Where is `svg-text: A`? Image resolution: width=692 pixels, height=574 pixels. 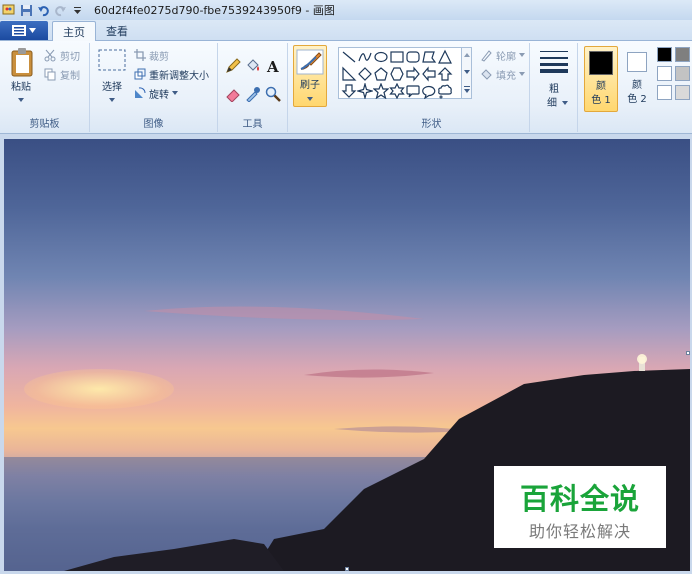 svg-text: A is located at coordinates (272, 66).